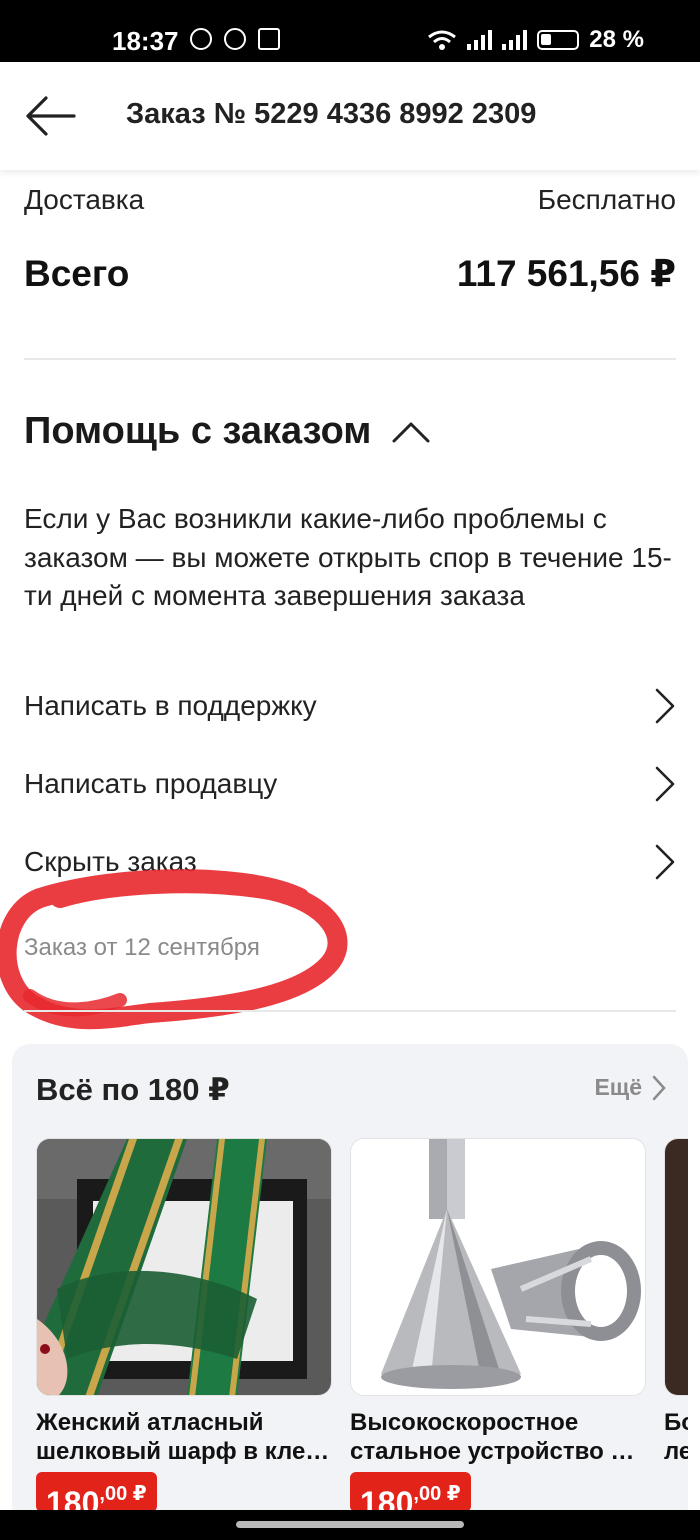 This screenshot has width=700, height=1540. What do you see at coordinates (84, 199) in the screenshot?
I see `delivery-label: Доставка` at bounding box center [84, 199].